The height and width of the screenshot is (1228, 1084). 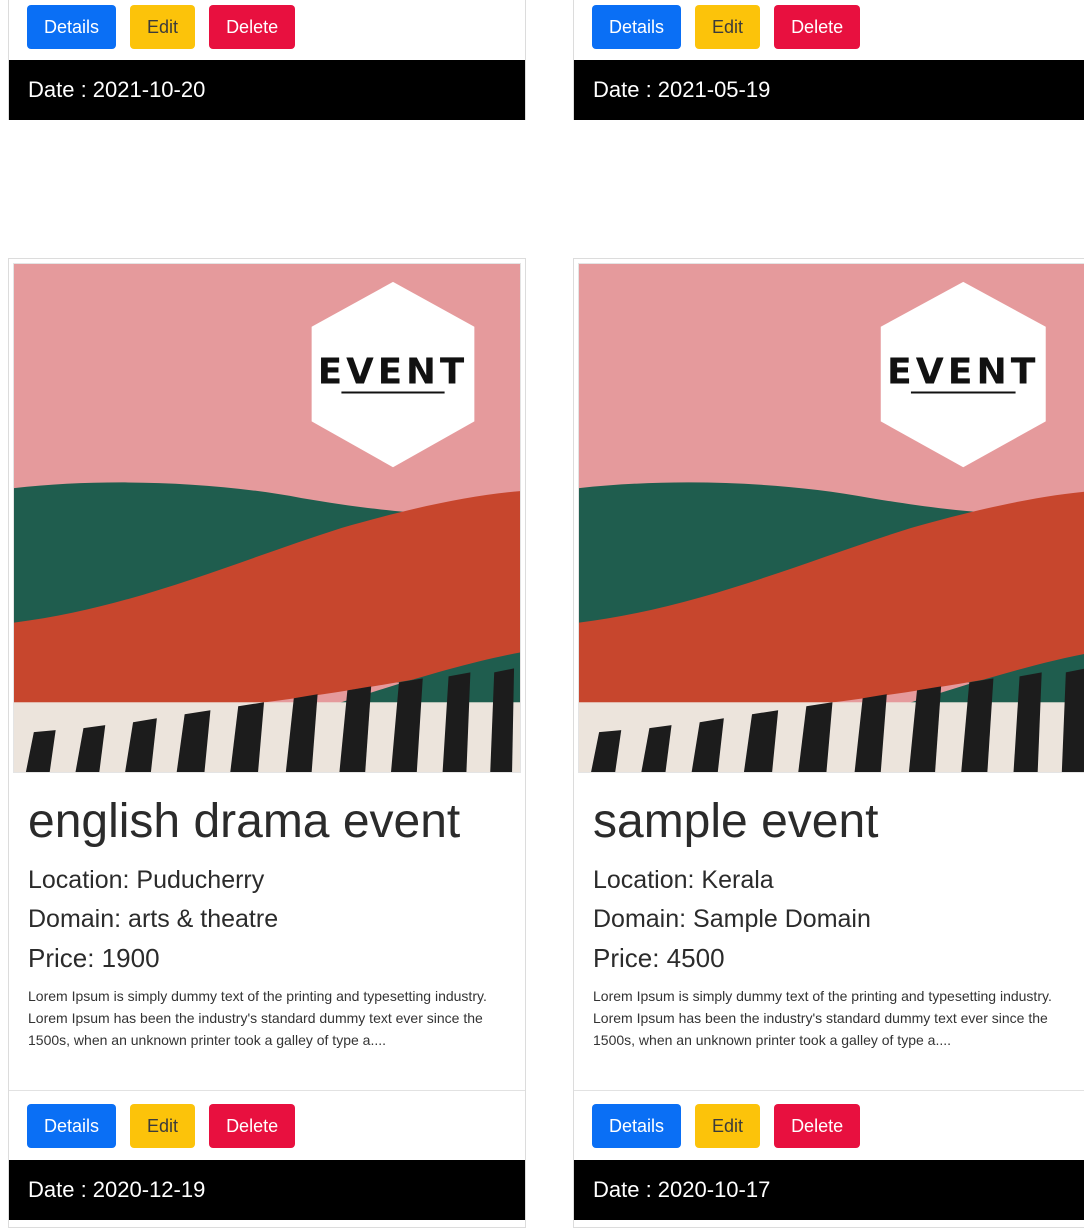 I want to click on event-card: Details Edit Delete Date : 2021-10-20, so click(x=267, y=60).